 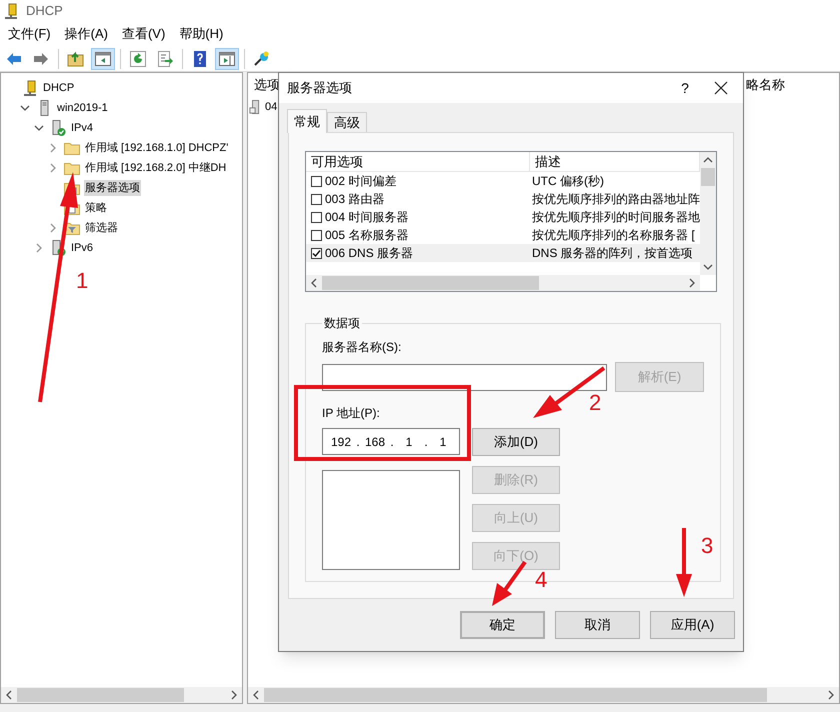 What do you see at coordinates (567, 181) in the screenshot?
I see `option-description: UTC 偏移(秒)` at bounding box center [567, 181].